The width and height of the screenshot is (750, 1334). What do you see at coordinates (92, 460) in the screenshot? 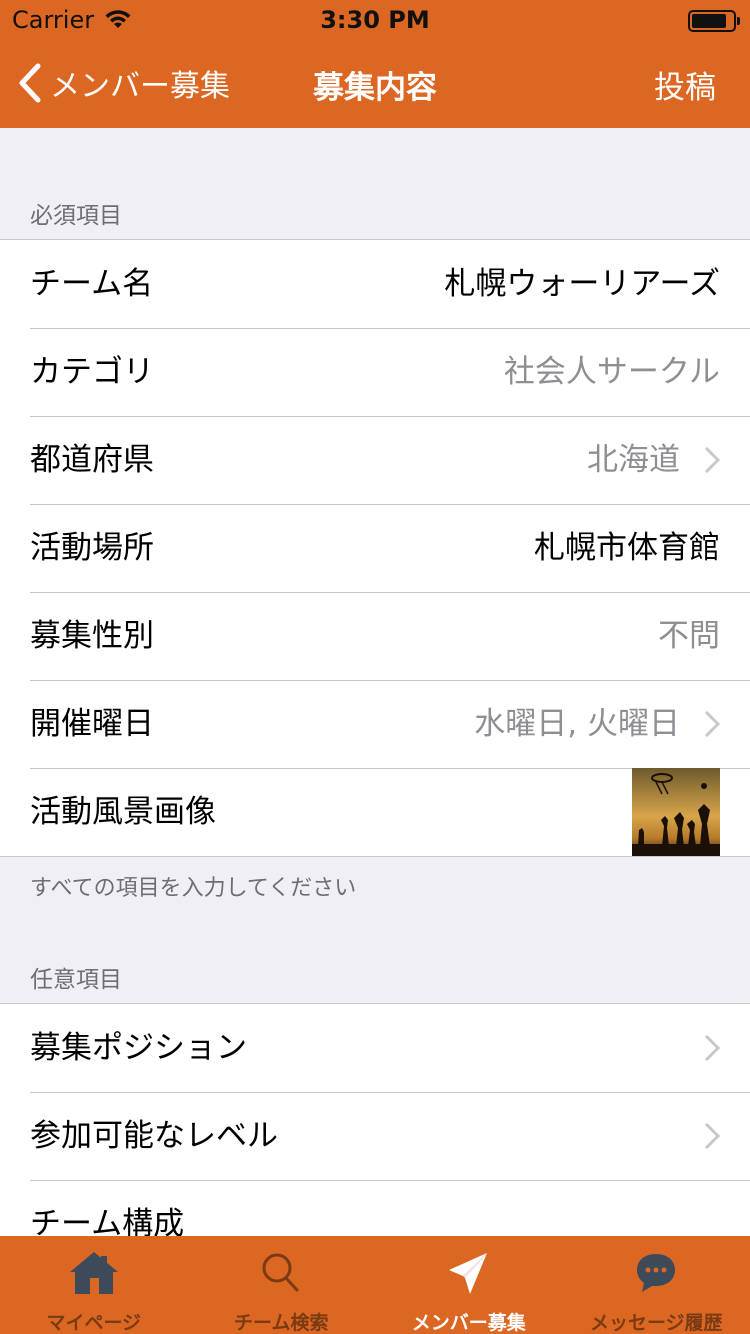
I see `row-label: 都道府県` at bounding box center [92, 460].